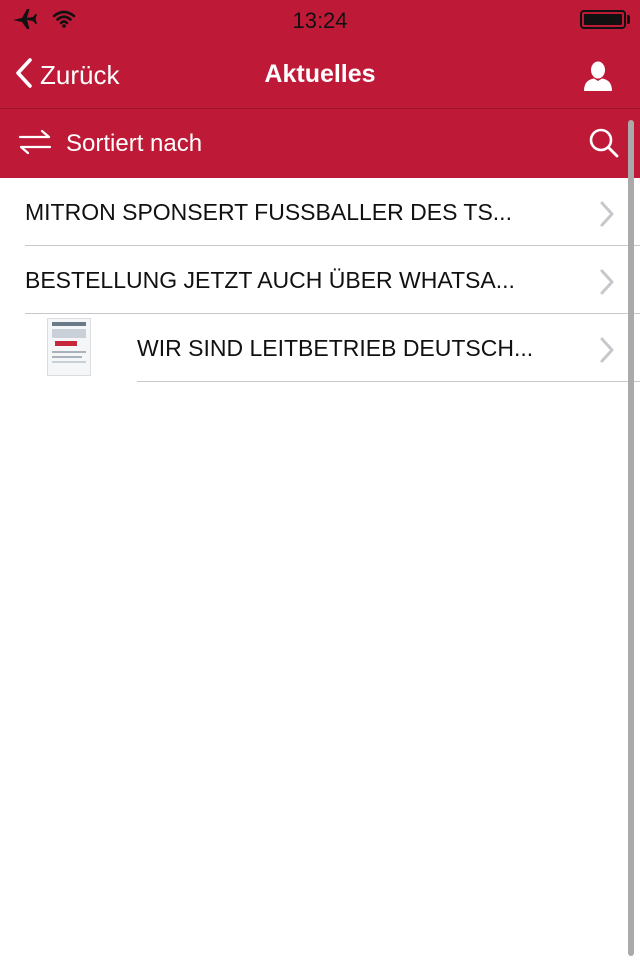 The image size is (640, 960). I want to click on scrollbar, so click(631, 538).